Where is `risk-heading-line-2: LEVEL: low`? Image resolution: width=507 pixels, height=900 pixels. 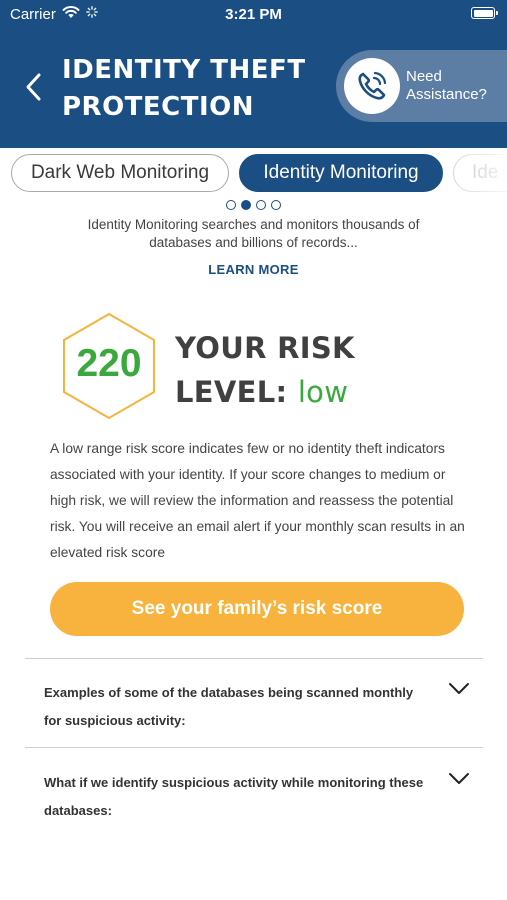
risk-heading-line-2: LEVEL: low is located at coordinates (265, 392).